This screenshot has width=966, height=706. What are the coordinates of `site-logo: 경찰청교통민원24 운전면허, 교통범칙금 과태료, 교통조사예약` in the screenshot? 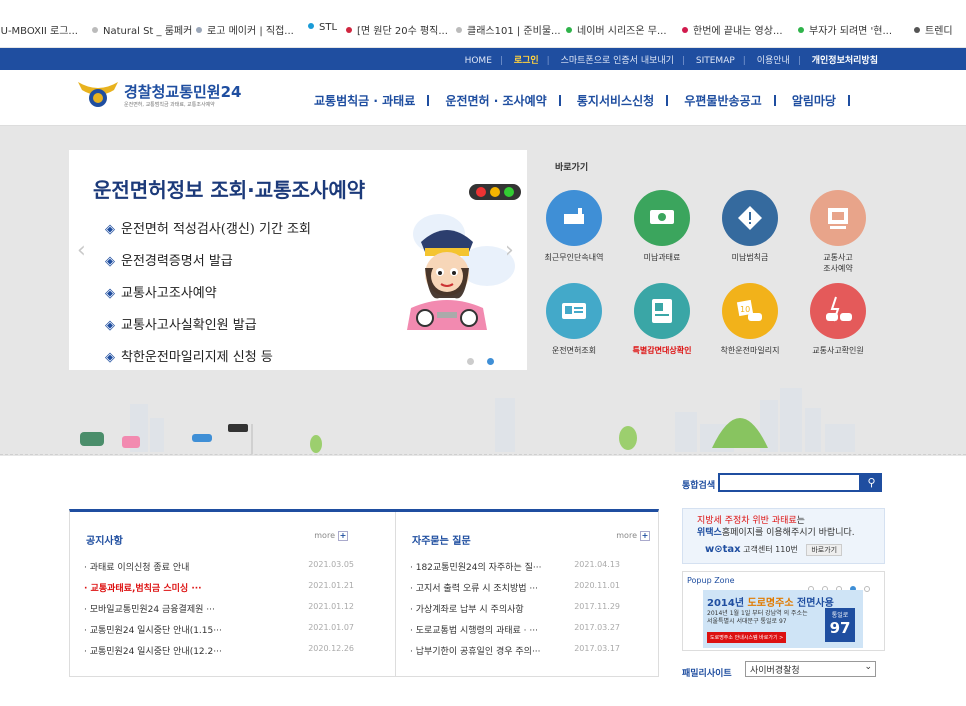 It's located at (171, 98).